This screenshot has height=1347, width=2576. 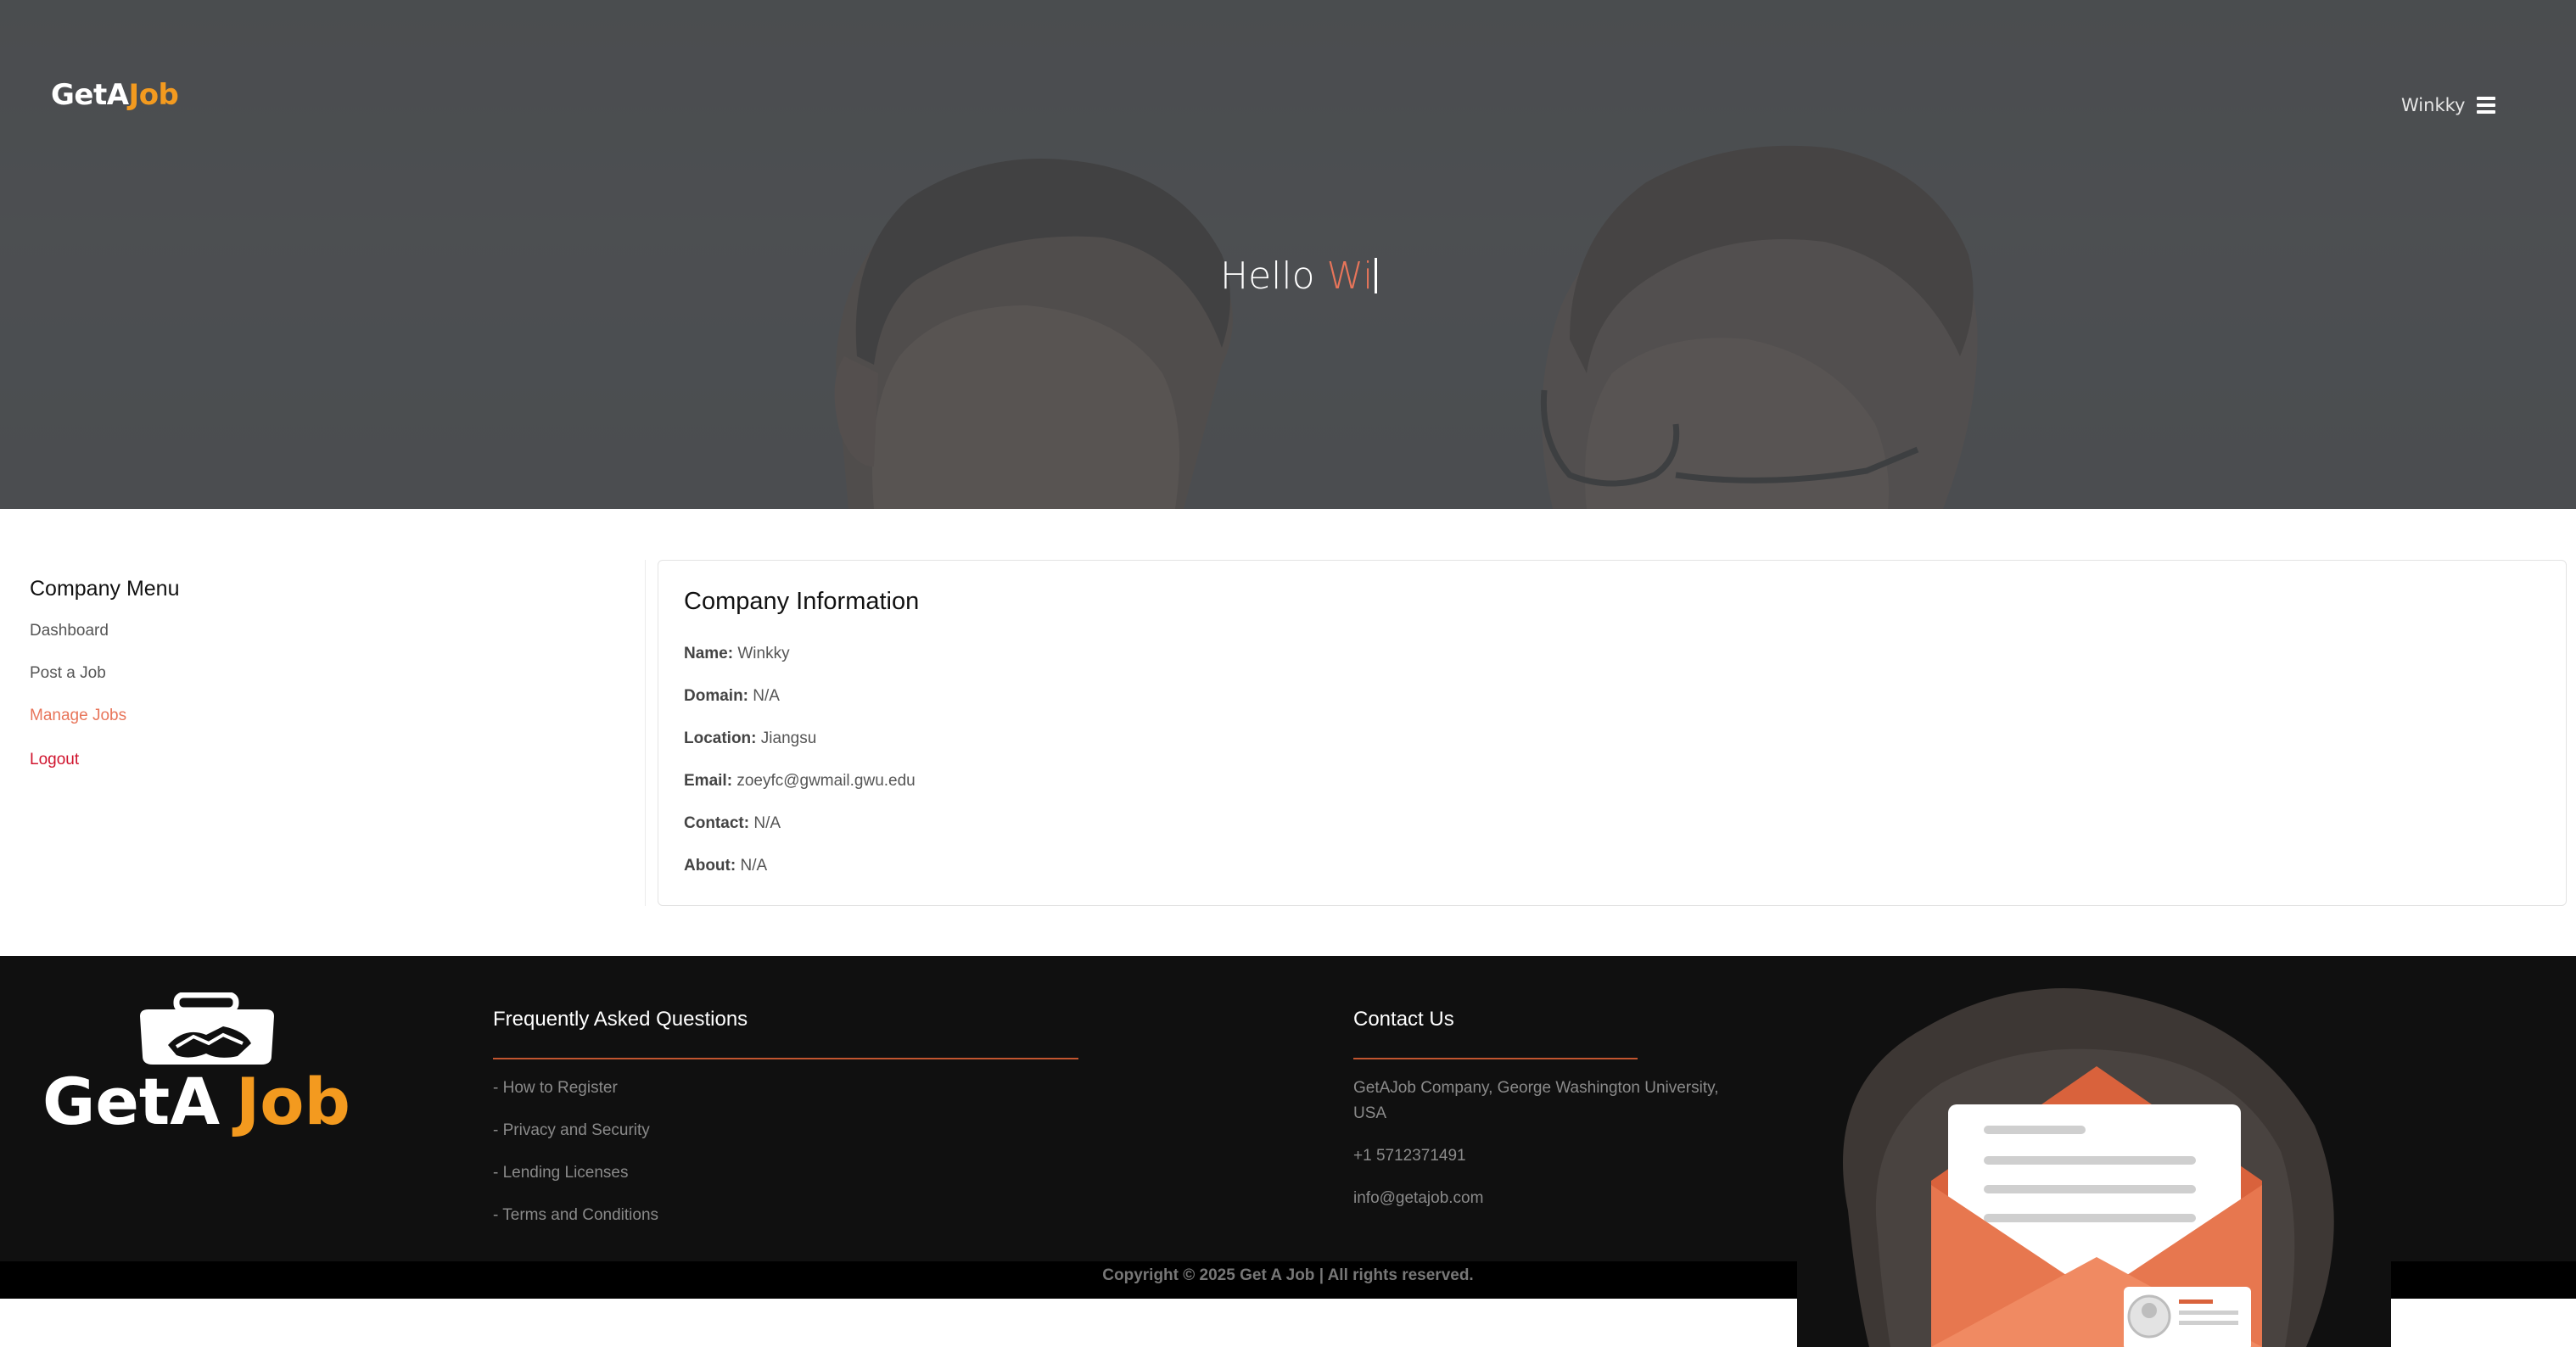 I want to click on faq-heading: Frequently Asked Questions, so click(x=620, y=1020).